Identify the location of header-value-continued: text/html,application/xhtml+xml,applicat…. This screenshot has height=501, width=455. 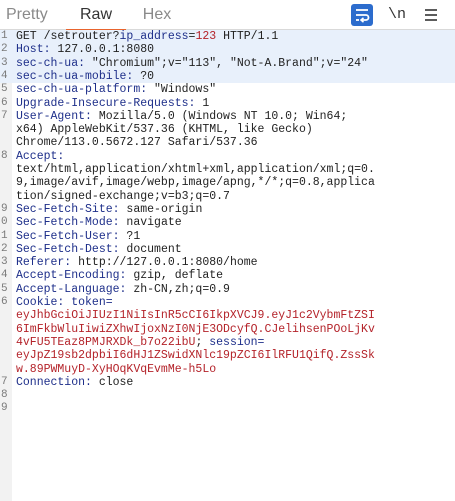
(195, 169).